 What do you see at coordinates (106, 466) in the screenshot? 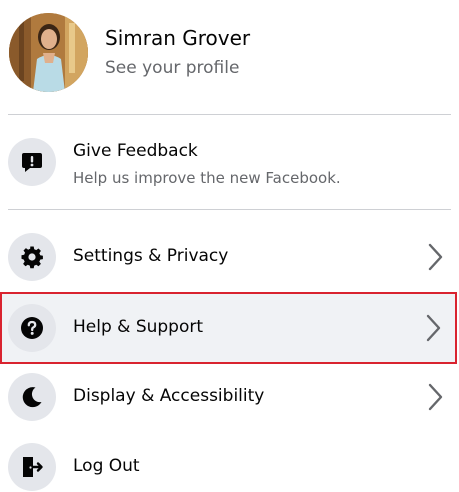
I see `menu-item-label: Log Out` at bounding box center [106, 466].